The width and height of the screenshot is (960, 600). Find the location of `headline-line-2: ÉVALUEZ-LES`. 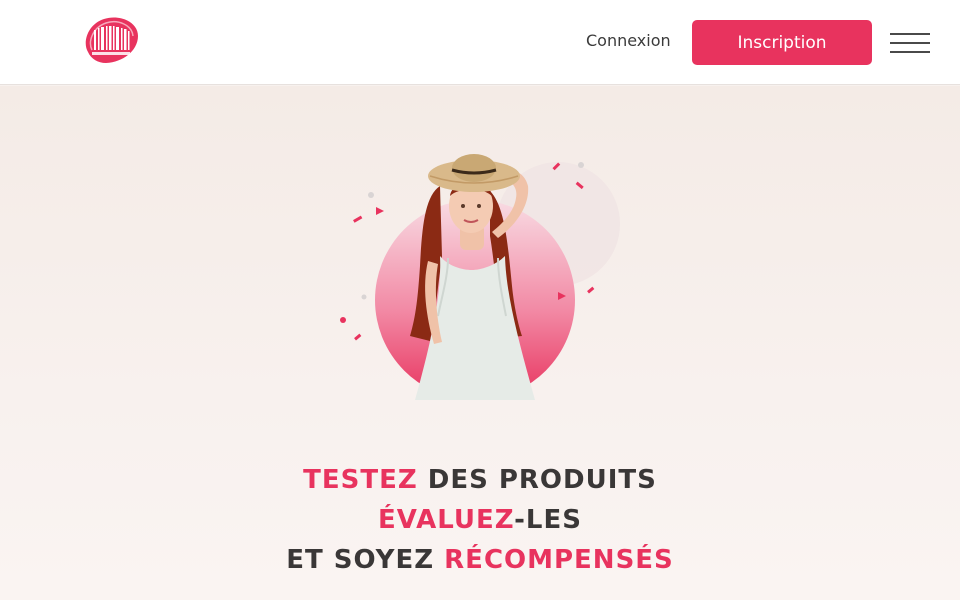

headline-line-2: ÉVALUEZ-LES is located at coordinates (480, 520).